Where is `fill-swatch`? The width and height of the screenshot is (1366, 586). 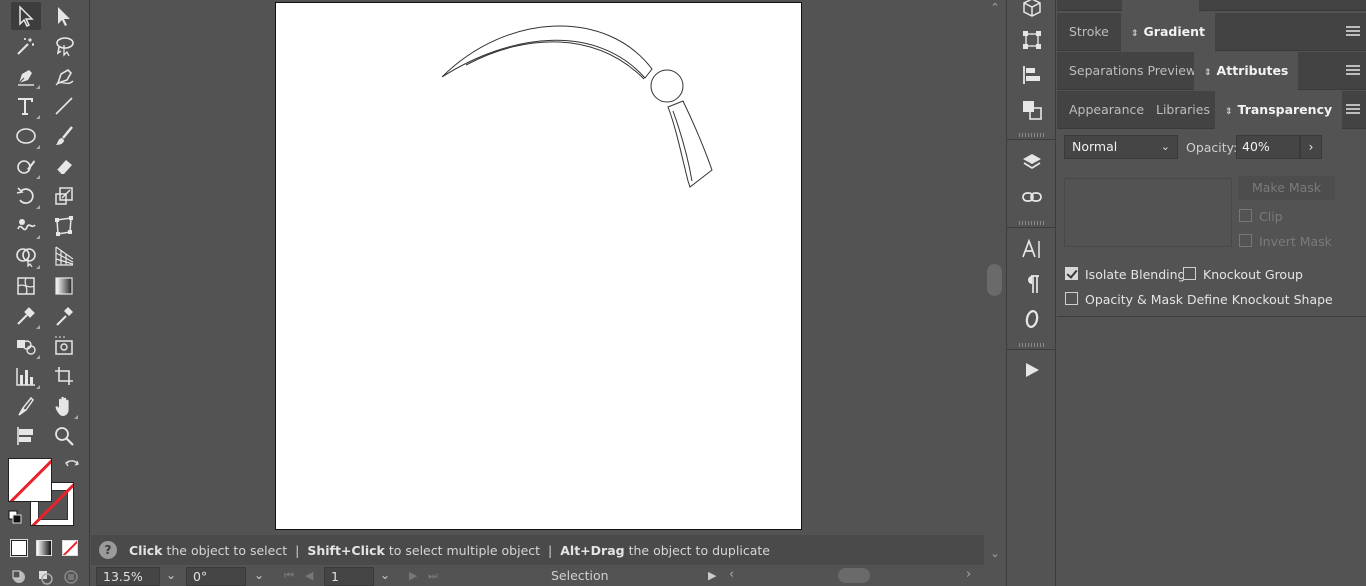
fill-swatch is located at coordinates (30, 480).